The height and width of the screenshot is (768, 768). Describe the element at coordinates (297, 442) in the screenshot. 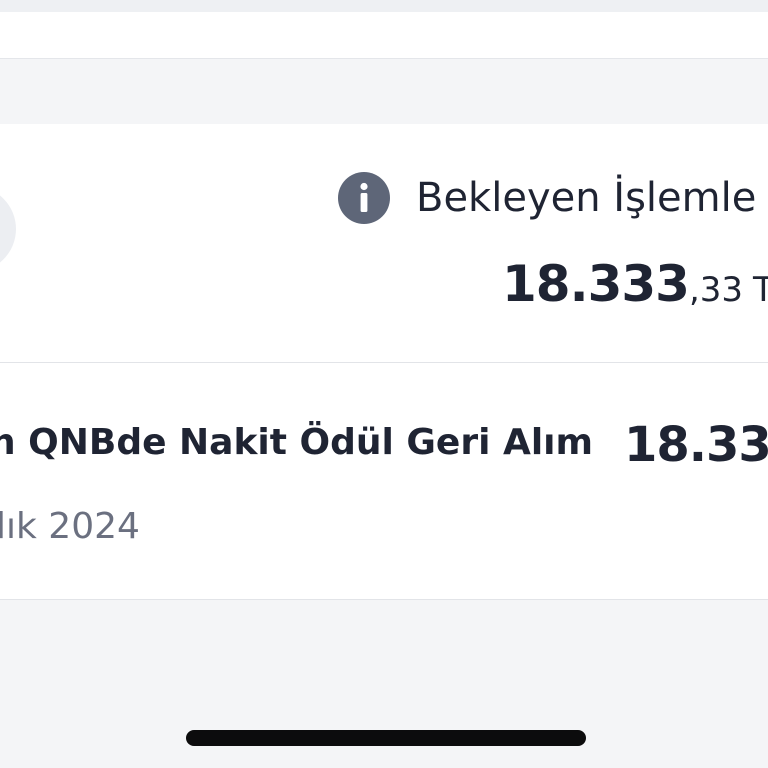

I see `transaction-title: n QNBde Nakit Ödül Geri Alım` at that location.